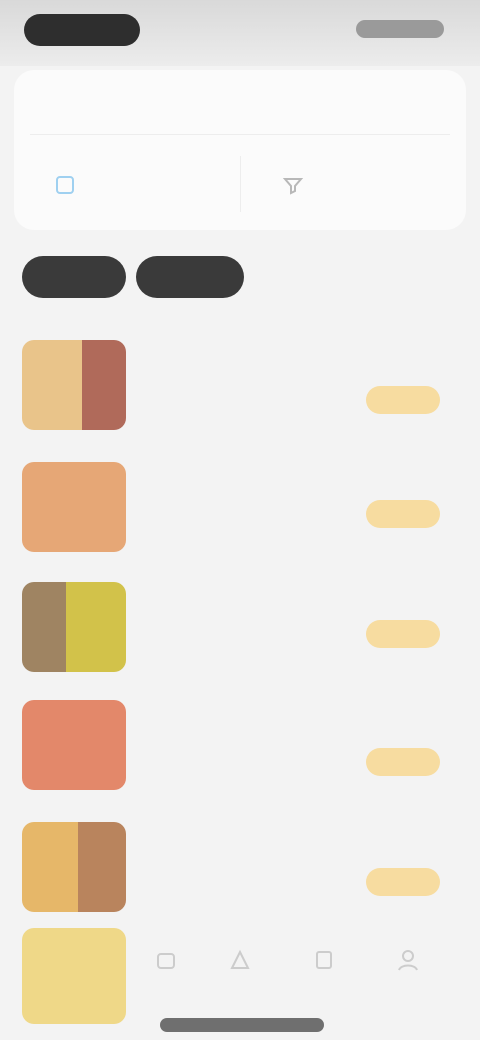 The height and width of the screenshot is (1040, 480). Describe the element at coordinates (408, 960) in the screenshot. I see `nav-profile-icon` at that location.